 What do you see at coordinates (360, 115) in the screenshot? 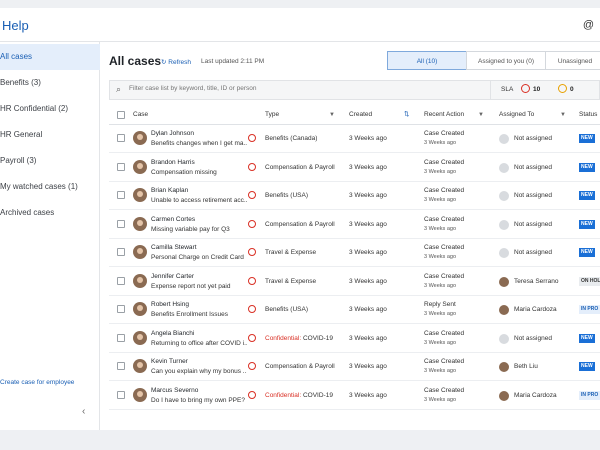
I see `column-header-created: Created` at bounding box center [360, 115].